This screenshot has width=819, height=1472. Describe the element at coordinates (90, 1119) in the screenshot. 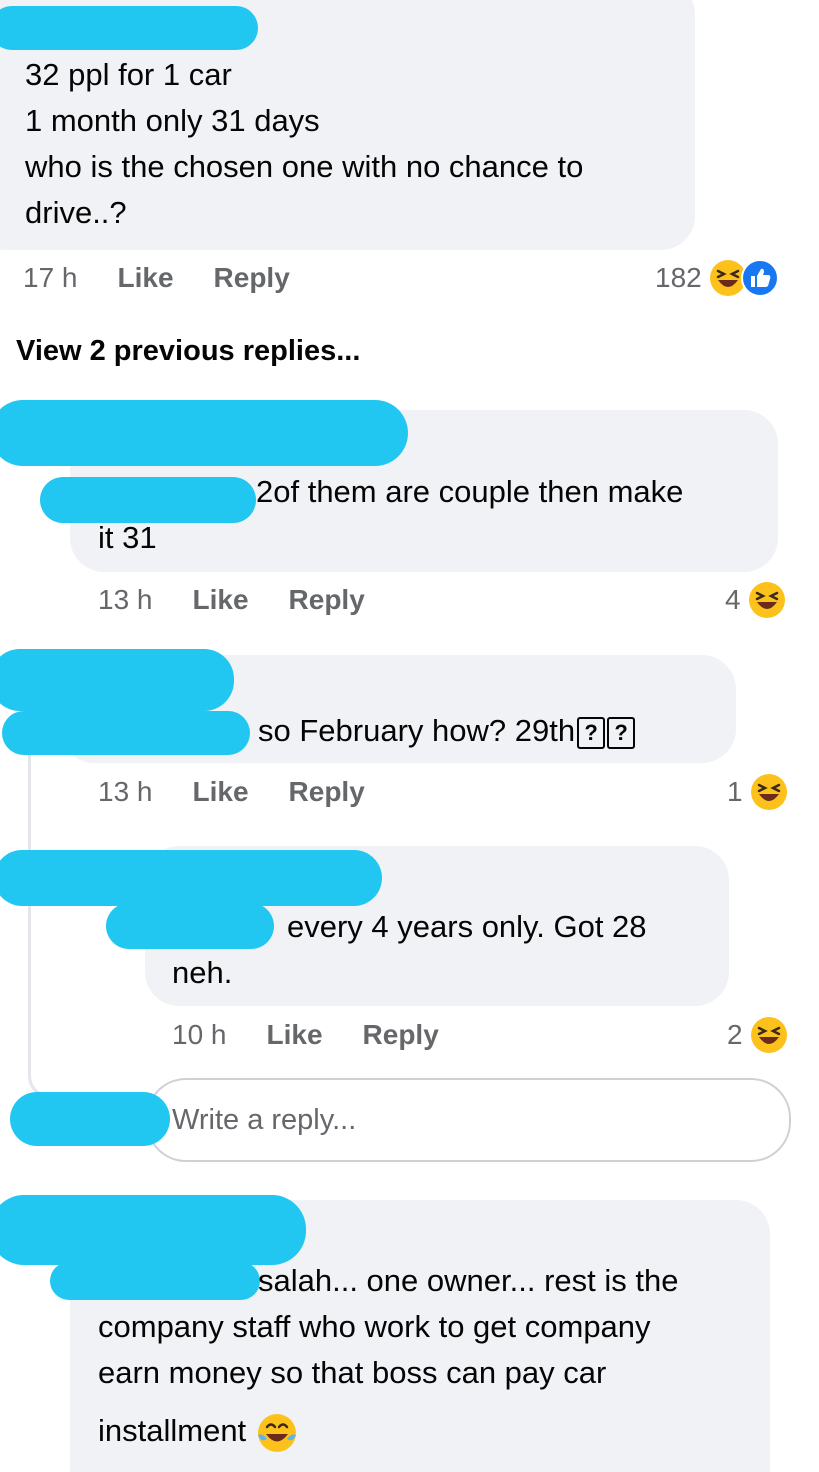

I see `redacted-avatar` at that location.